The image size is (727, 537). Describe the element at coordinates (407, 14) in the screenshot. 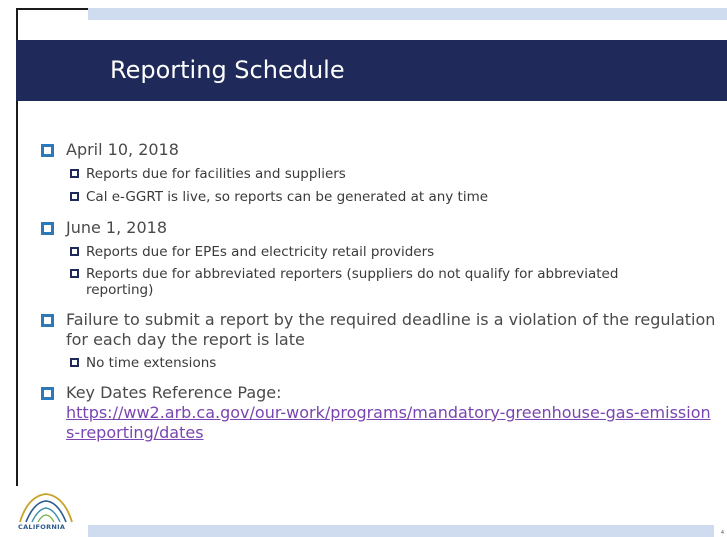

I see `top-accent-band` at that location.